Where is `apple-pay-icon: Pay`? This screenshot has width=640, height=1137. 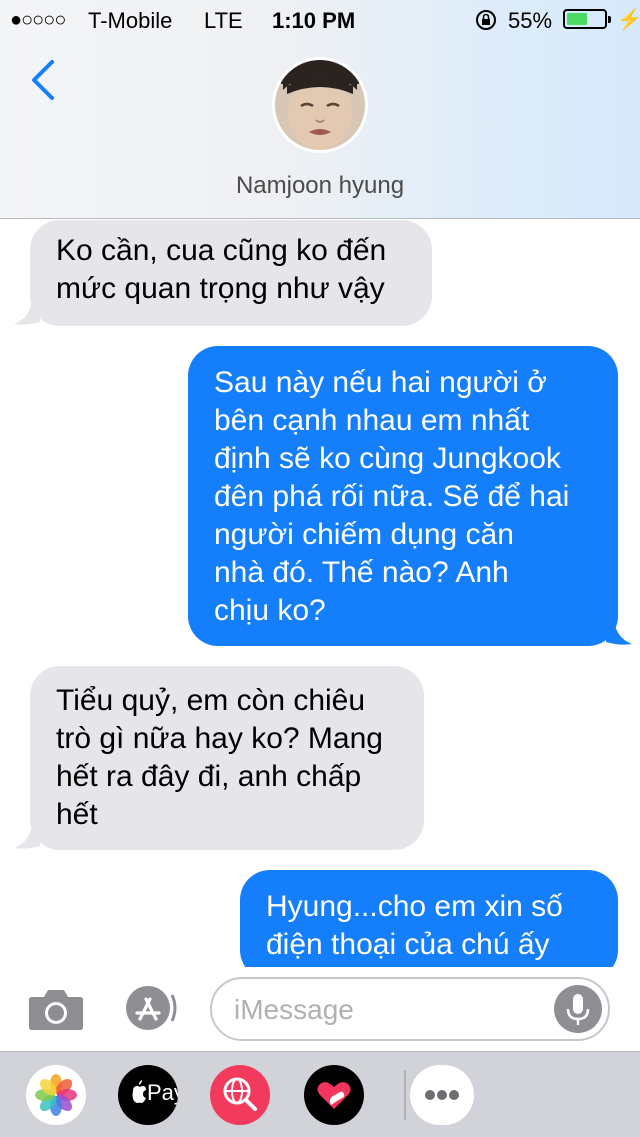
apple-pay-icon: Pay is located at coordinates (148, 1095).